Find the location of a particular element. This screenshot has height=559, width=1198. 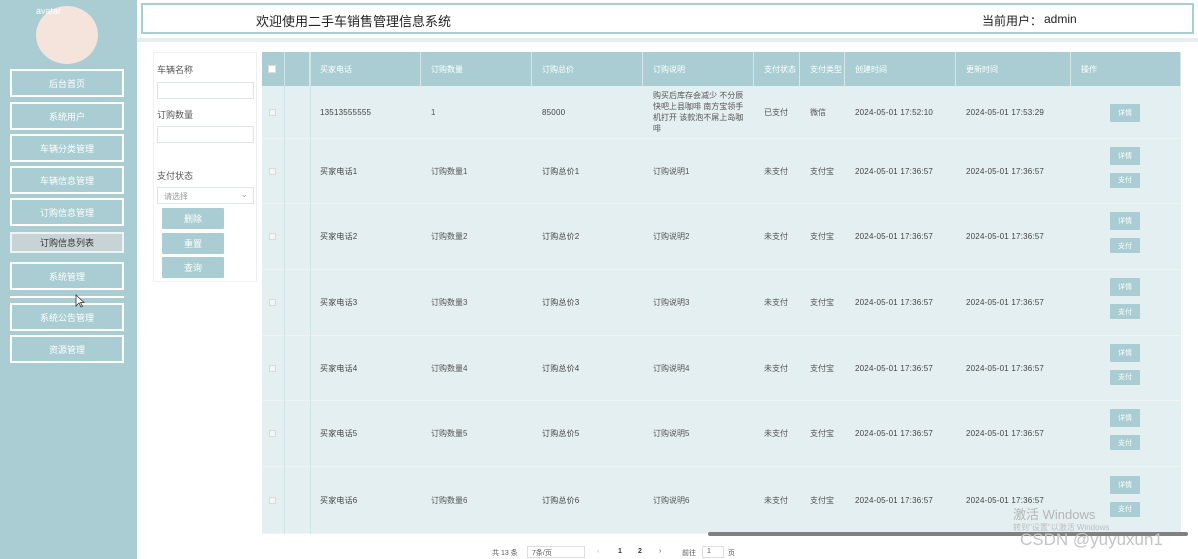

cell-qty: 订购数量4 is located at coordinates (449, 368).